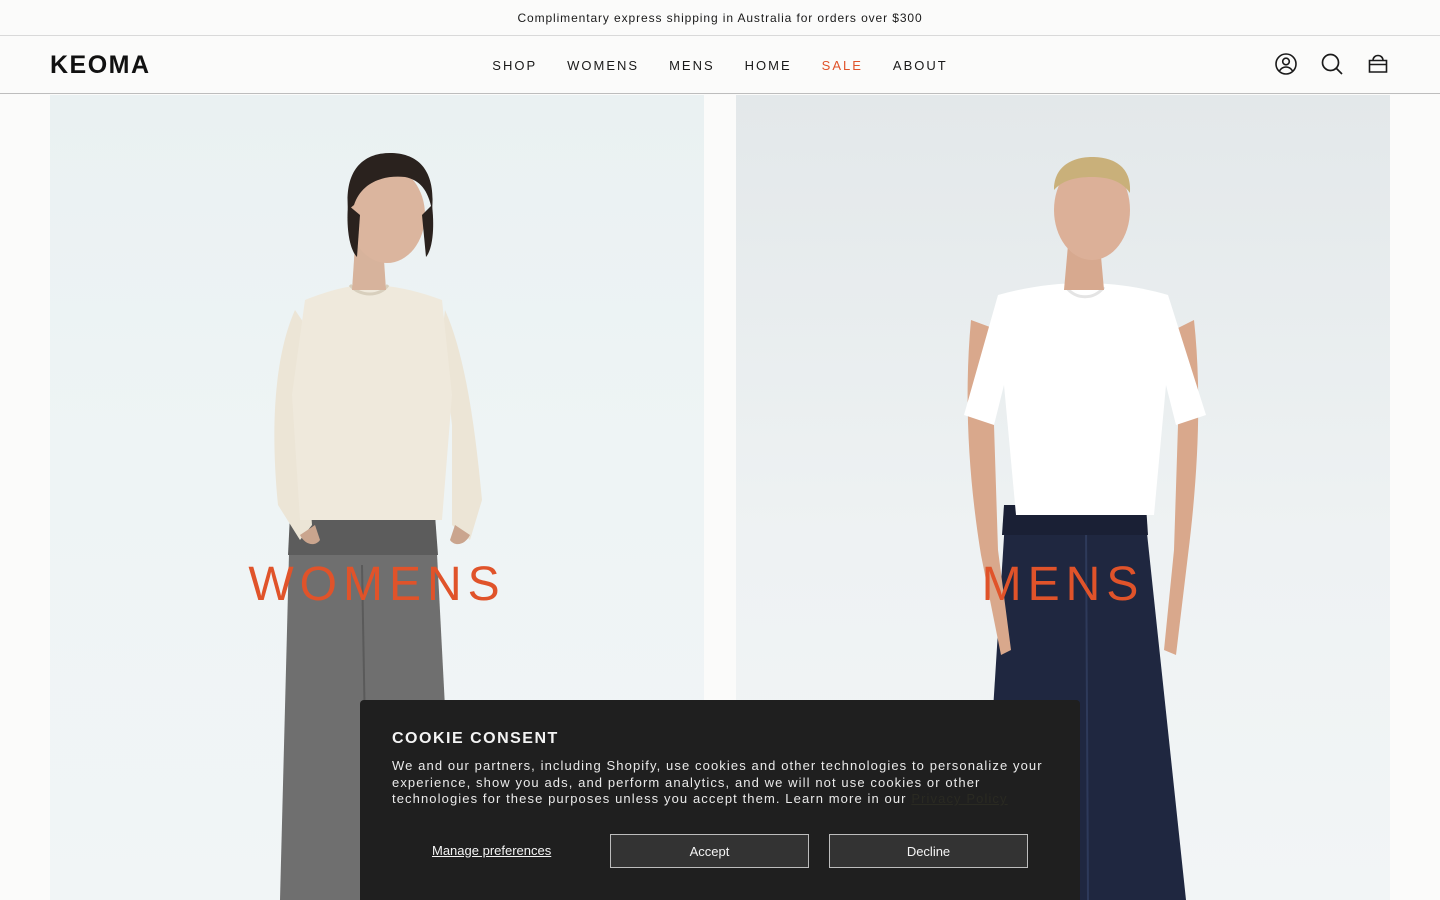 The height and width of the screenshot is (900, 1440). I want to click on nav-womens: WOMENS, so click(603, 65).